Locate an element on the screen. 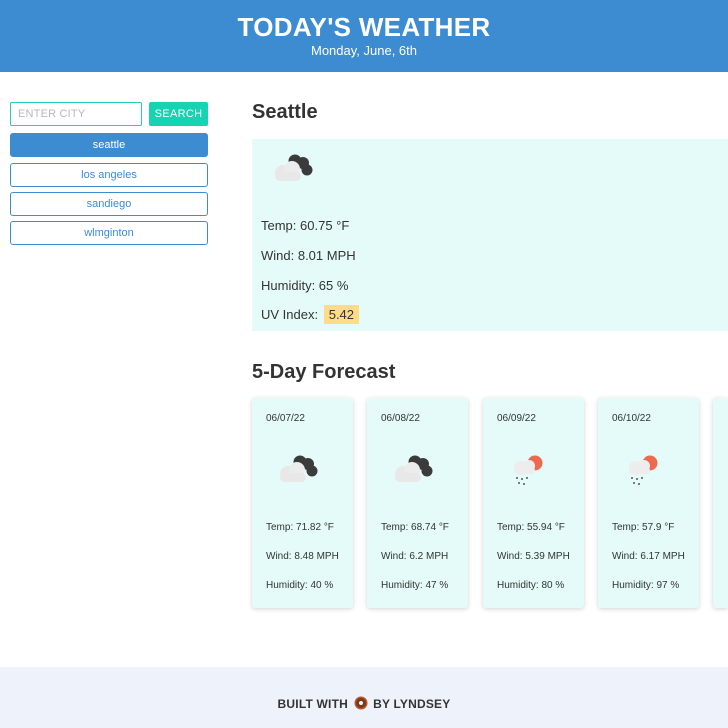 This screenshot has height=728, width=728. forecast-title: 5-Day Forecast is located at coordinates (324, 372).